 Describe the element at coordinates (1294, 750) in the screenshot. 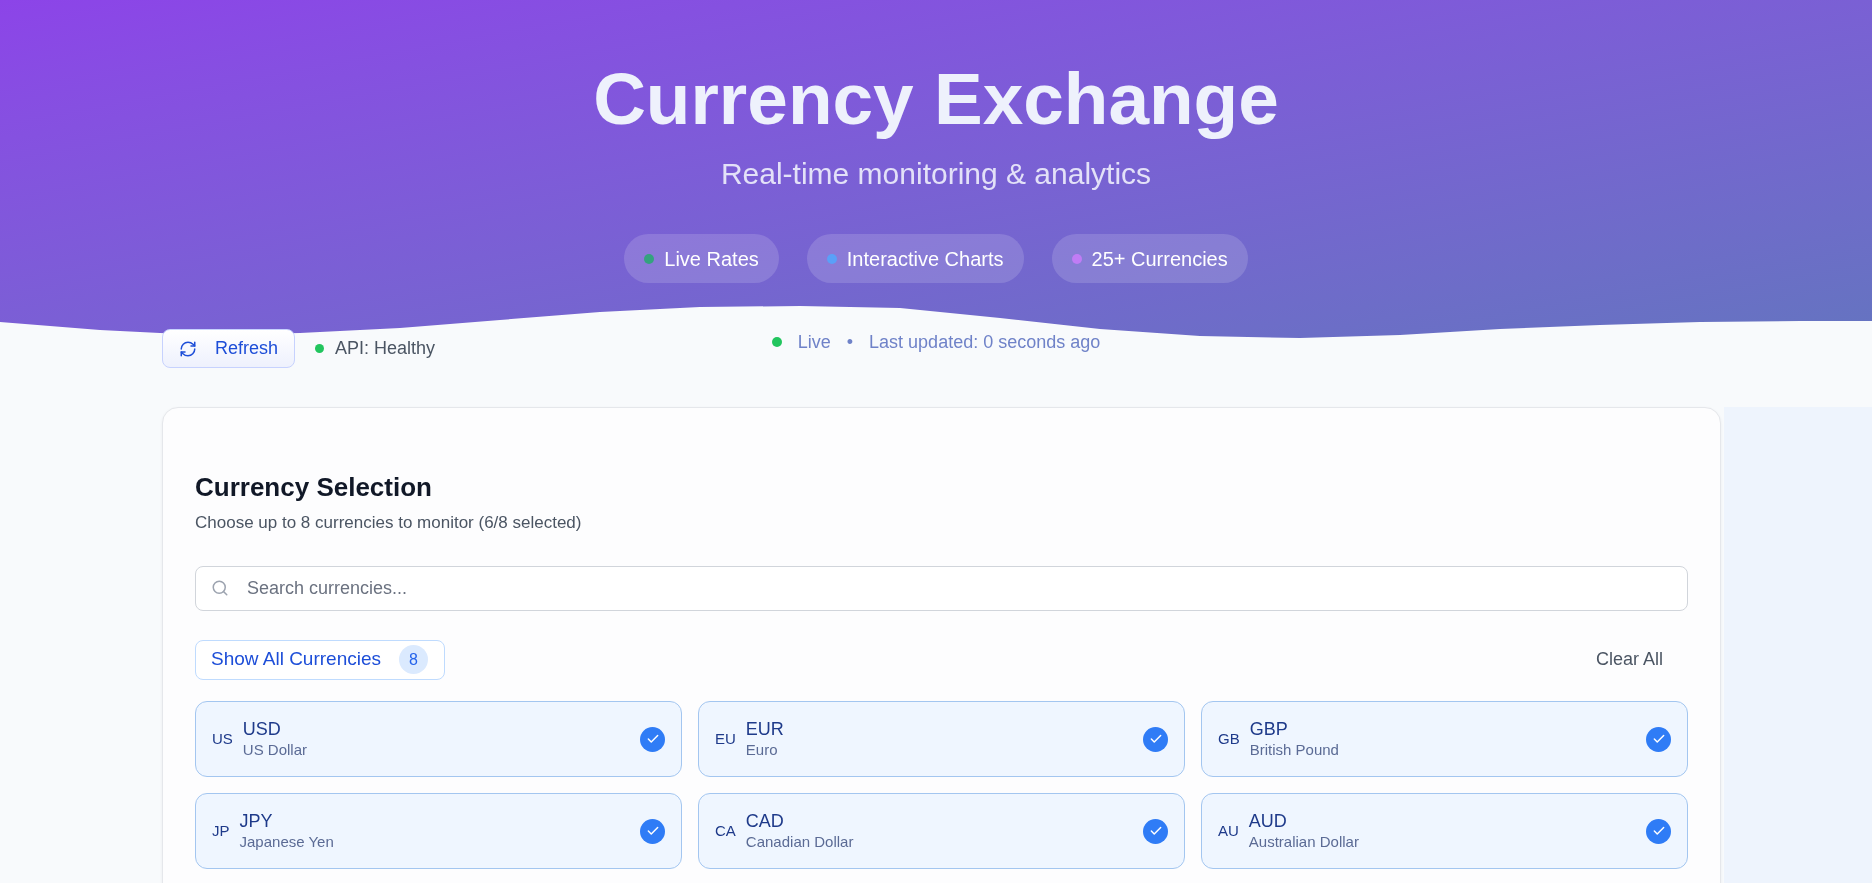

I see `currency-name: British Pound` at that location.